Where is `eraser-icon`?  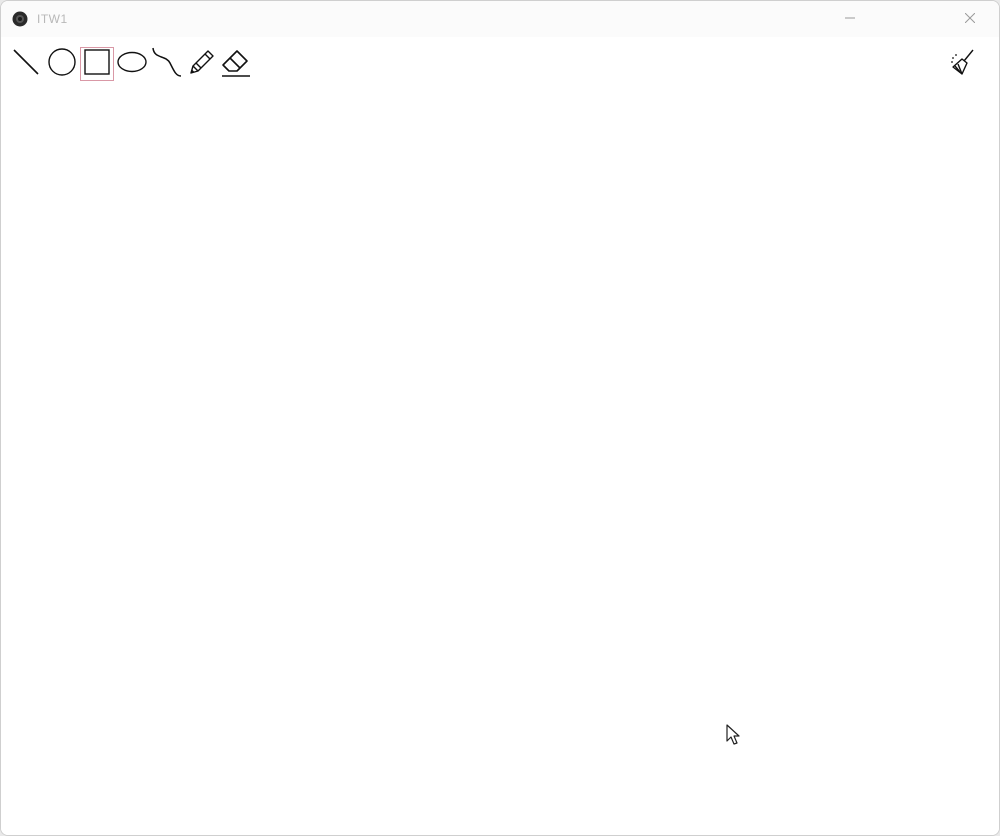
eraser-icon is located at coordinates (236, 64).